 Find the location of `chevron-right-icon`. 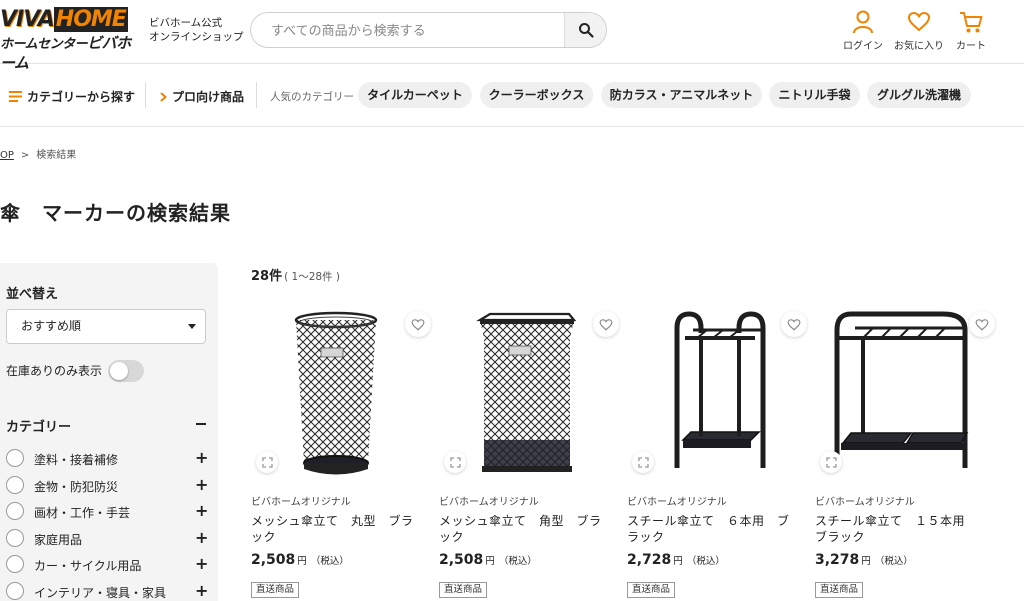

chevron-right-icon is located at coordinates (163, 96).